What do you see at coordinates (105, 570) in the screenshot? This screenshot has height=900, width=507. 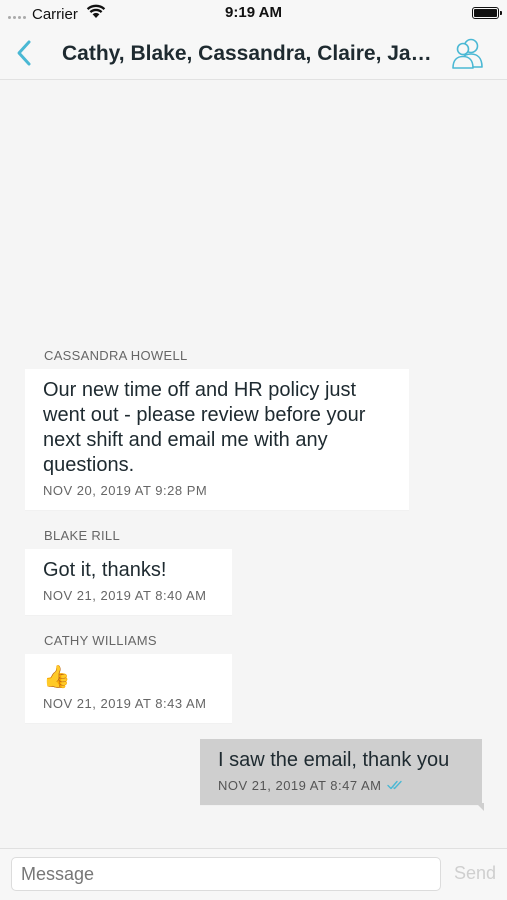 I see `message-text: Got it, thanks!` at bounding box center [105, 570].